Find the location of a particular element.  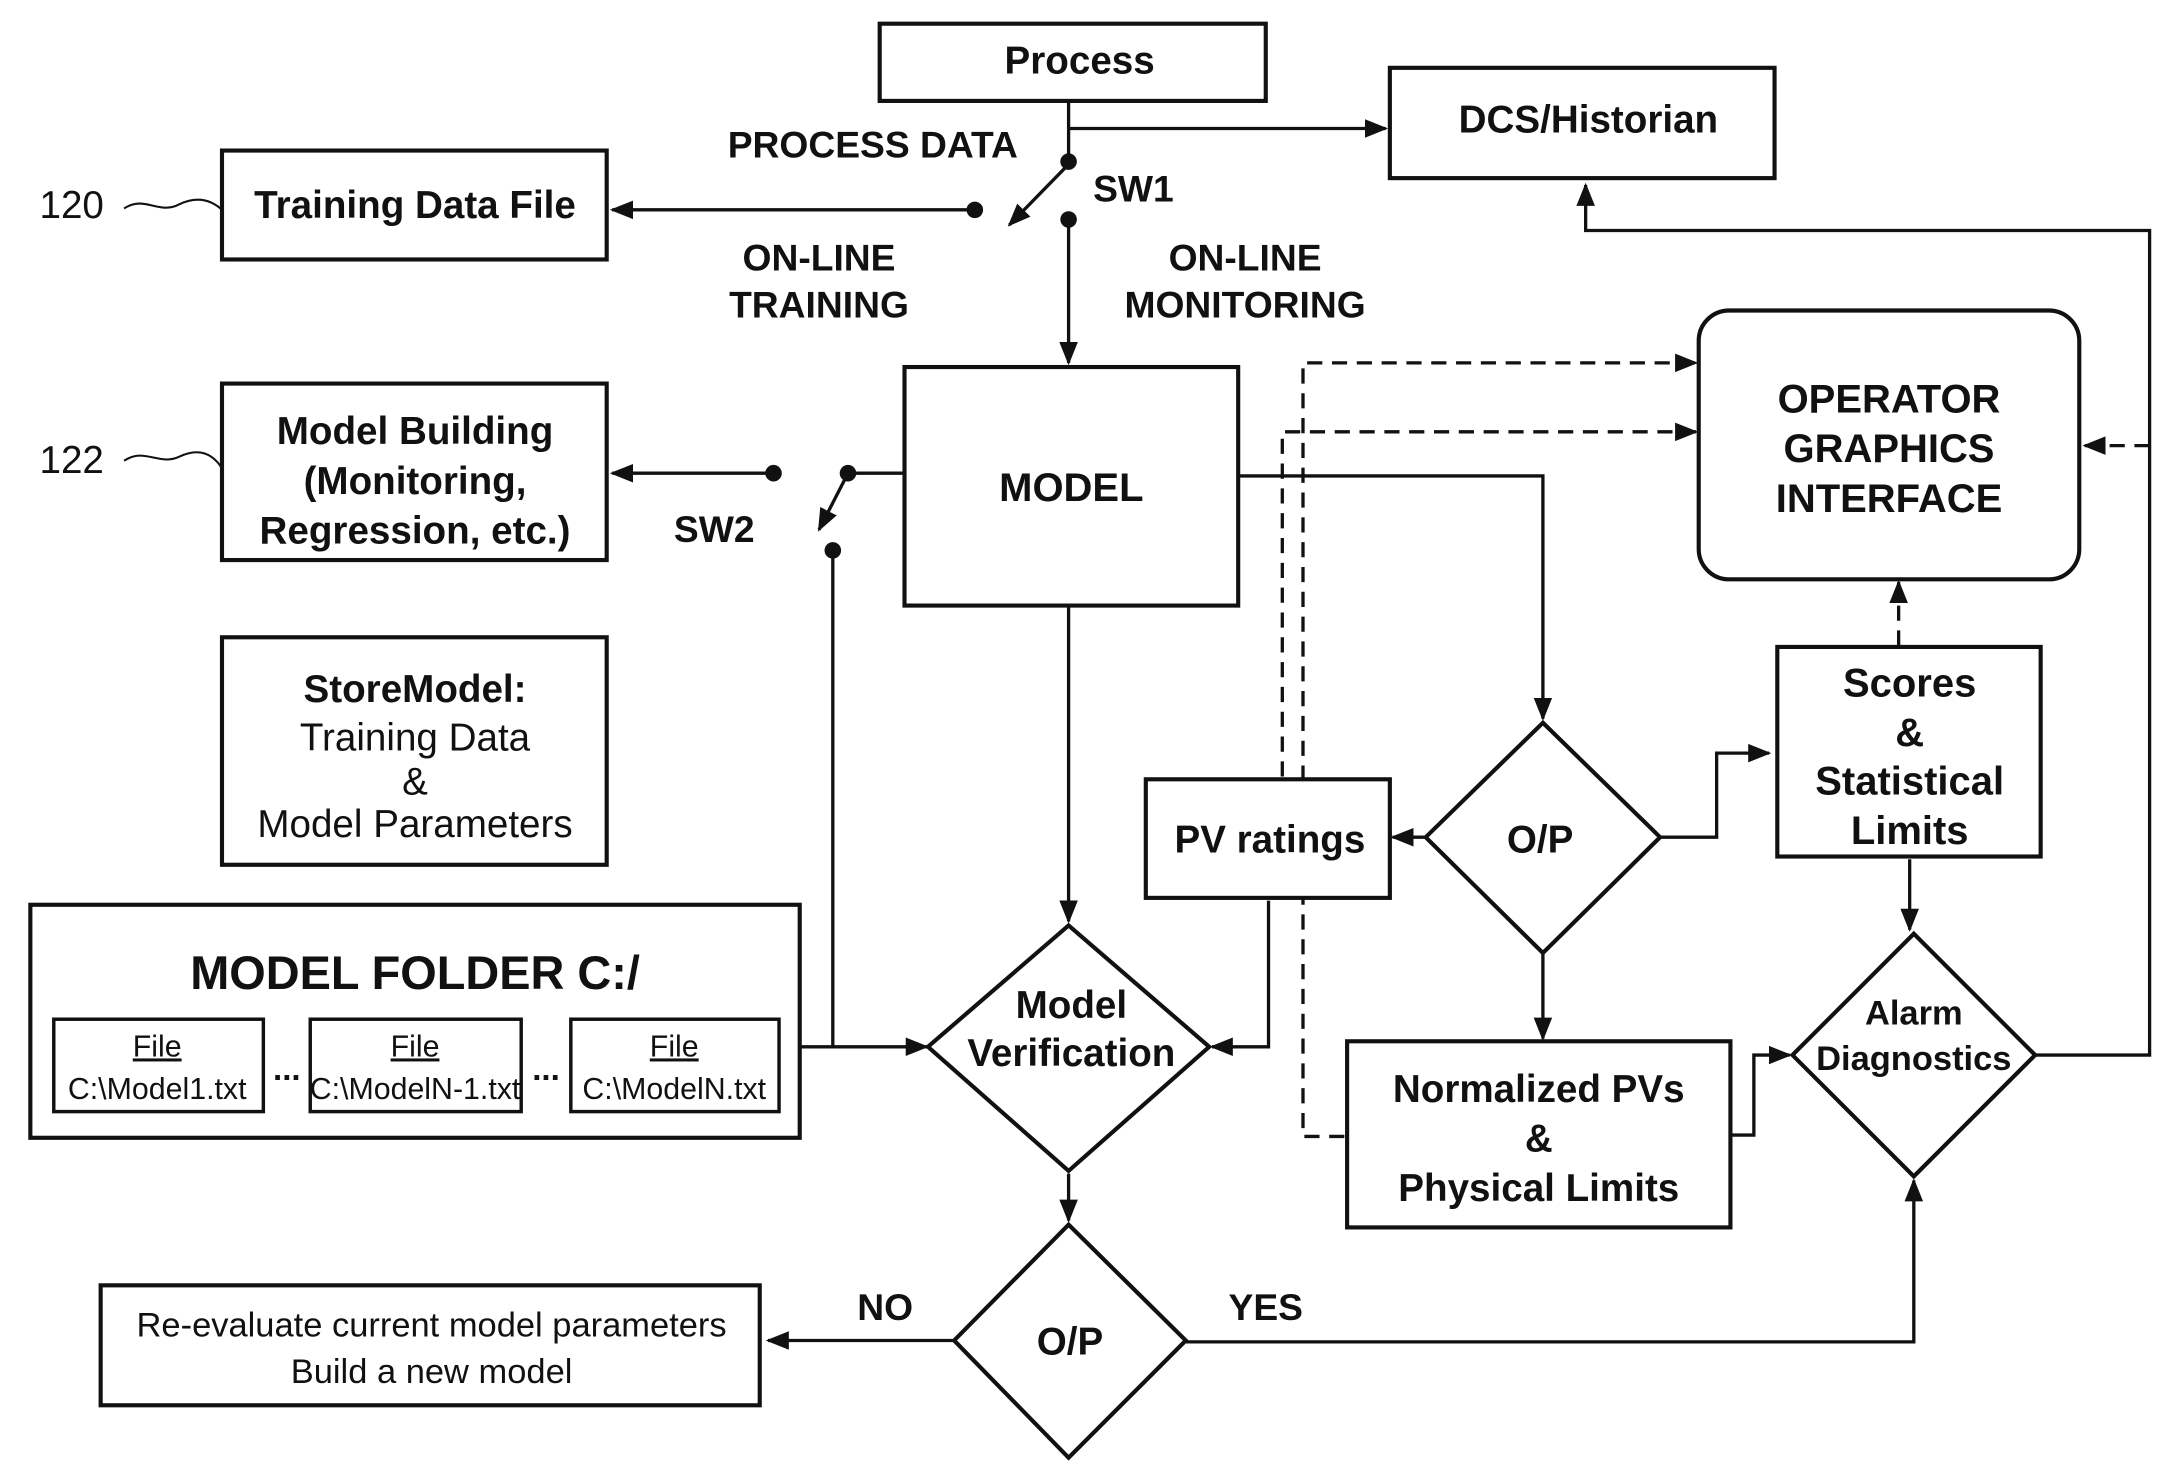

connector-pv-ratings-verification is located at coordinates (1240, 978).